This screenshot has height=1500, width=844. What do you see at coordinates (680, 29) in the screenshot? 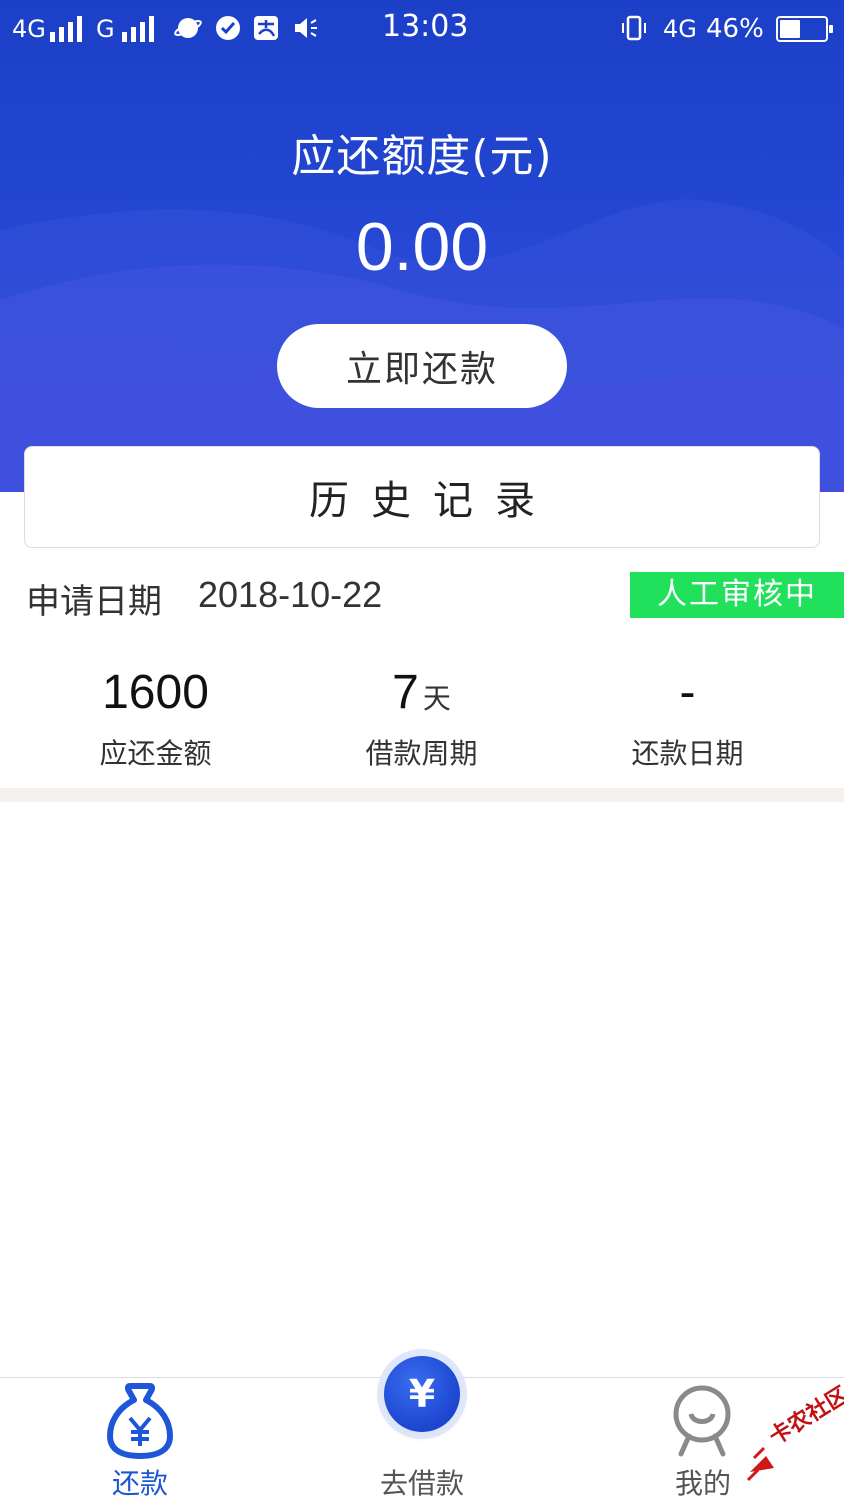
I see `network-type-data: 4G` at bounding box center [680, 29].